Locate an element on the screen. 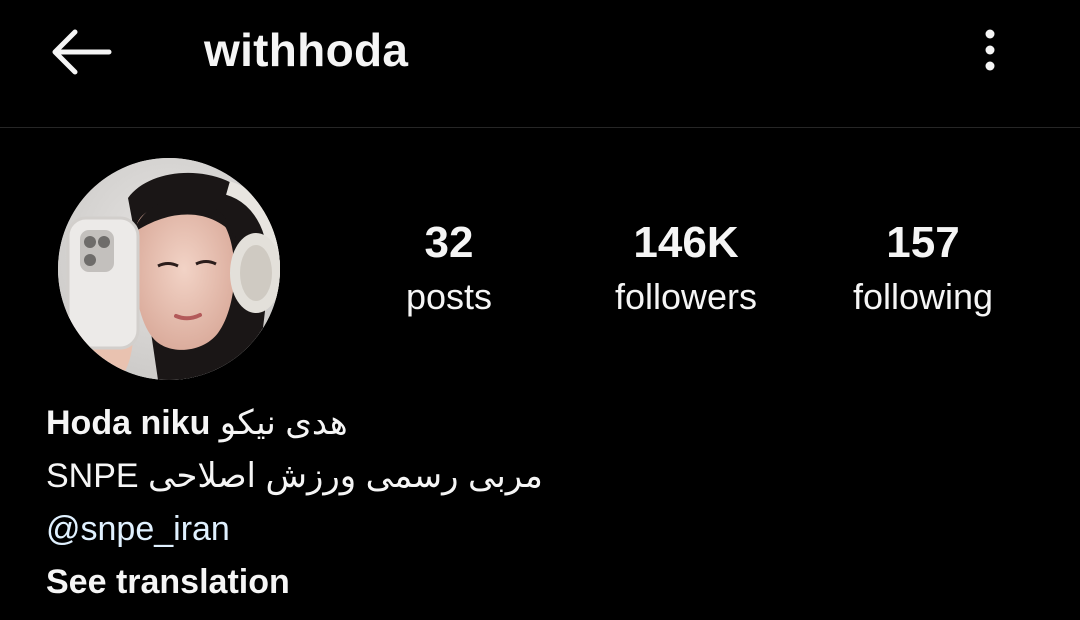 The height and width of the screenshot is (620, 1080). bio-description: SNPE مربی رسمی ورزش اصلاحی is located at coordinates (294, 476).